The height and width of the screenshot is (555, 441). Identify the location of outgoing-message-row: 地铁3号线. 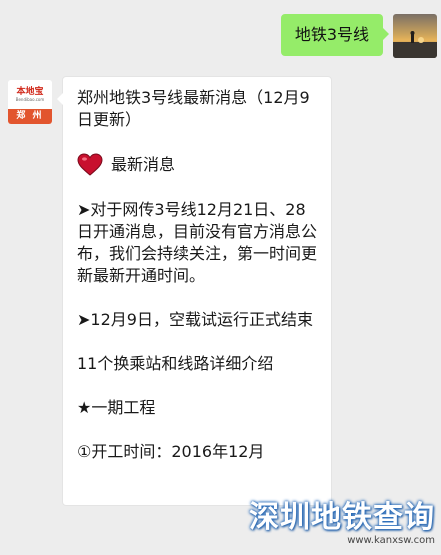
(358, 36).